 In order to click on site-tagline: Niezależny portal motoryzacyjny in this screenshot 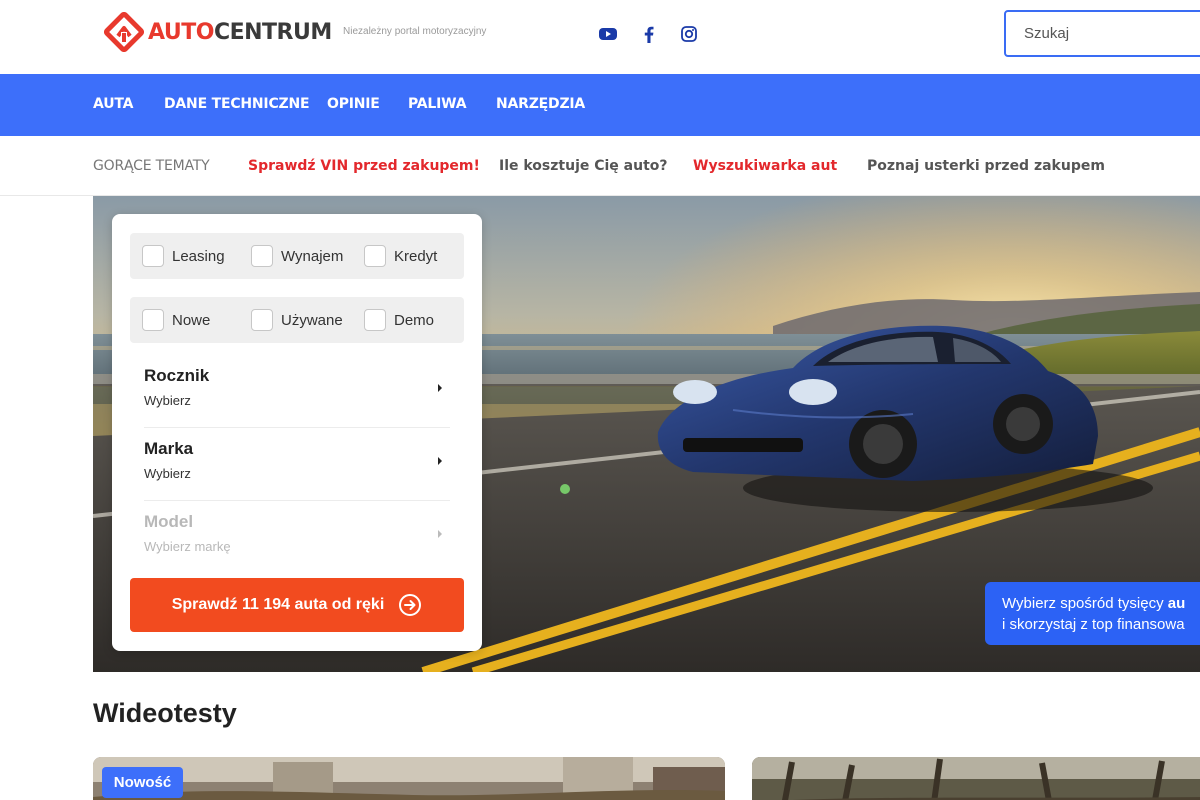, I will do `click(415, 31)`.